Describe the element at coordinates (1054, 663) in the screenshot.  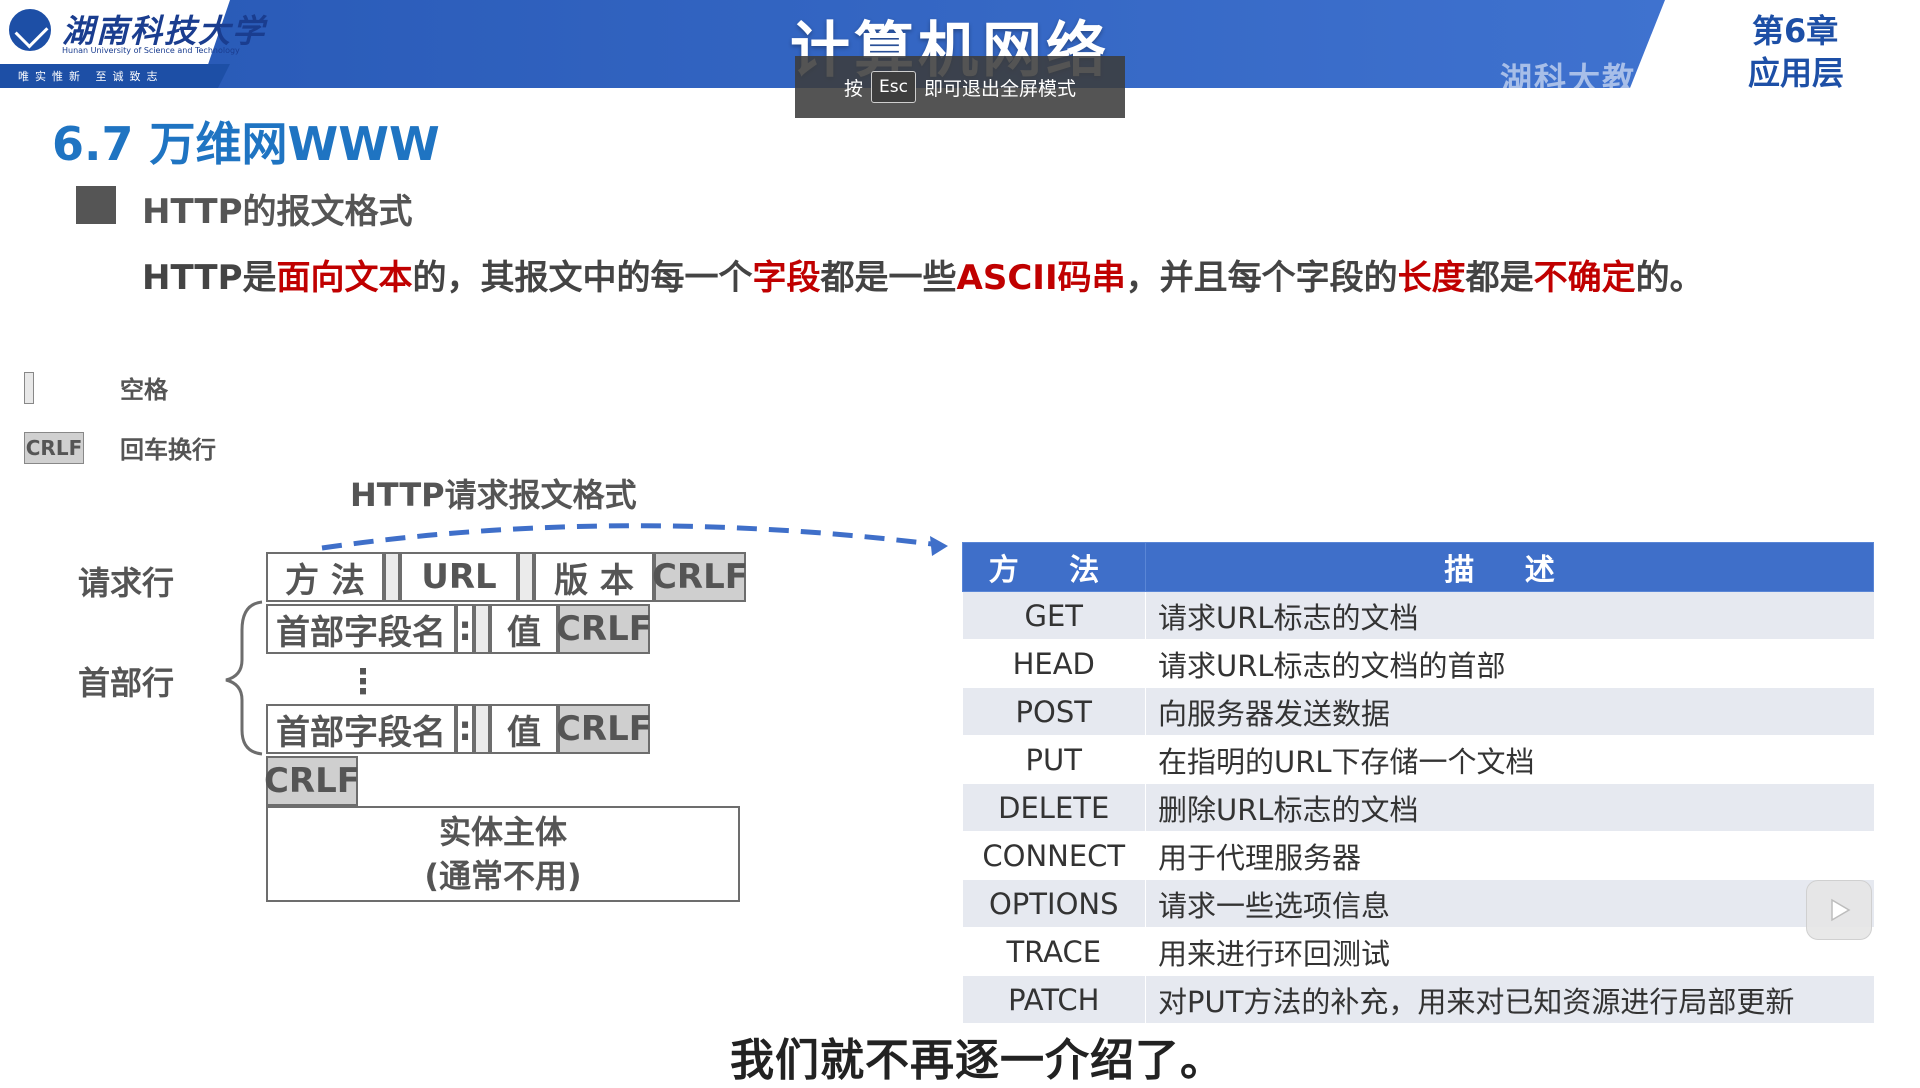
I see `method-cell: HEAD` at that location.